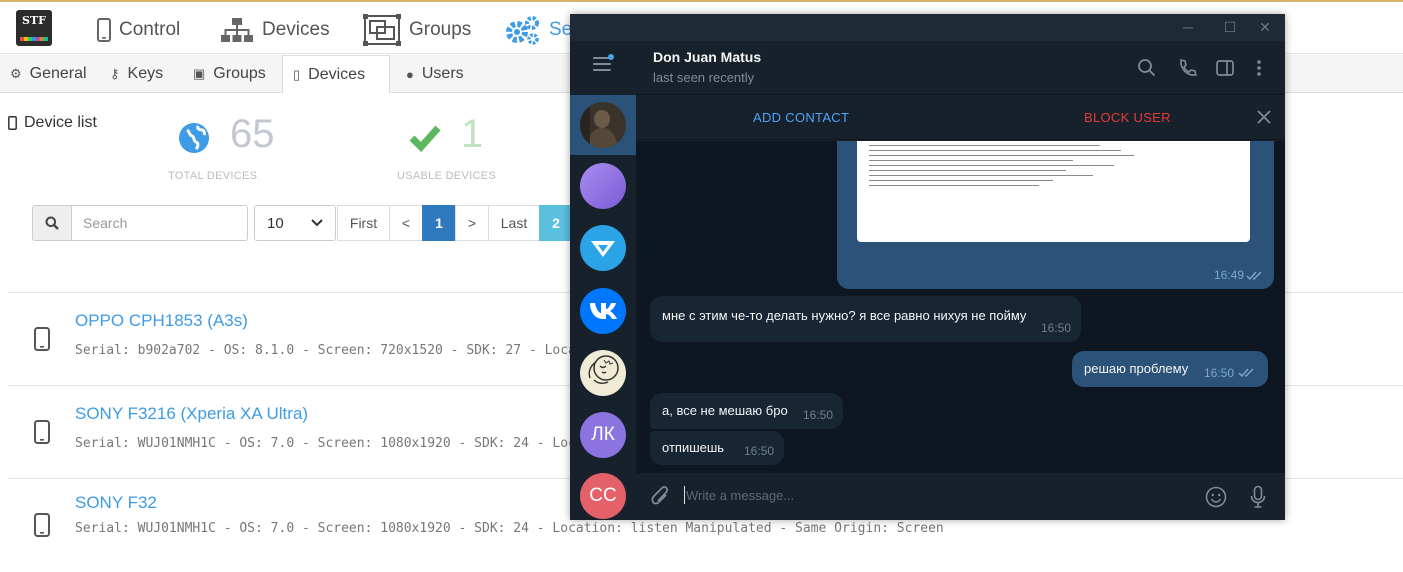  I want to click on device-search, so click(140, 223).